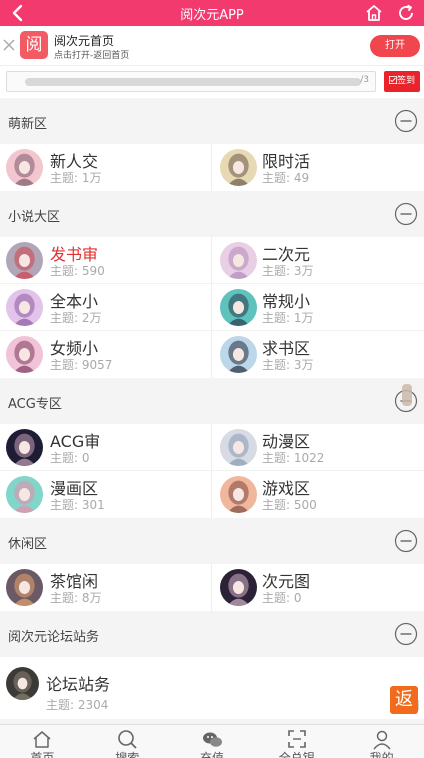 The width and height of the screenshot is (424, 758). I want to click on forum-topic-count: 主题: 301, so click(77, 505).